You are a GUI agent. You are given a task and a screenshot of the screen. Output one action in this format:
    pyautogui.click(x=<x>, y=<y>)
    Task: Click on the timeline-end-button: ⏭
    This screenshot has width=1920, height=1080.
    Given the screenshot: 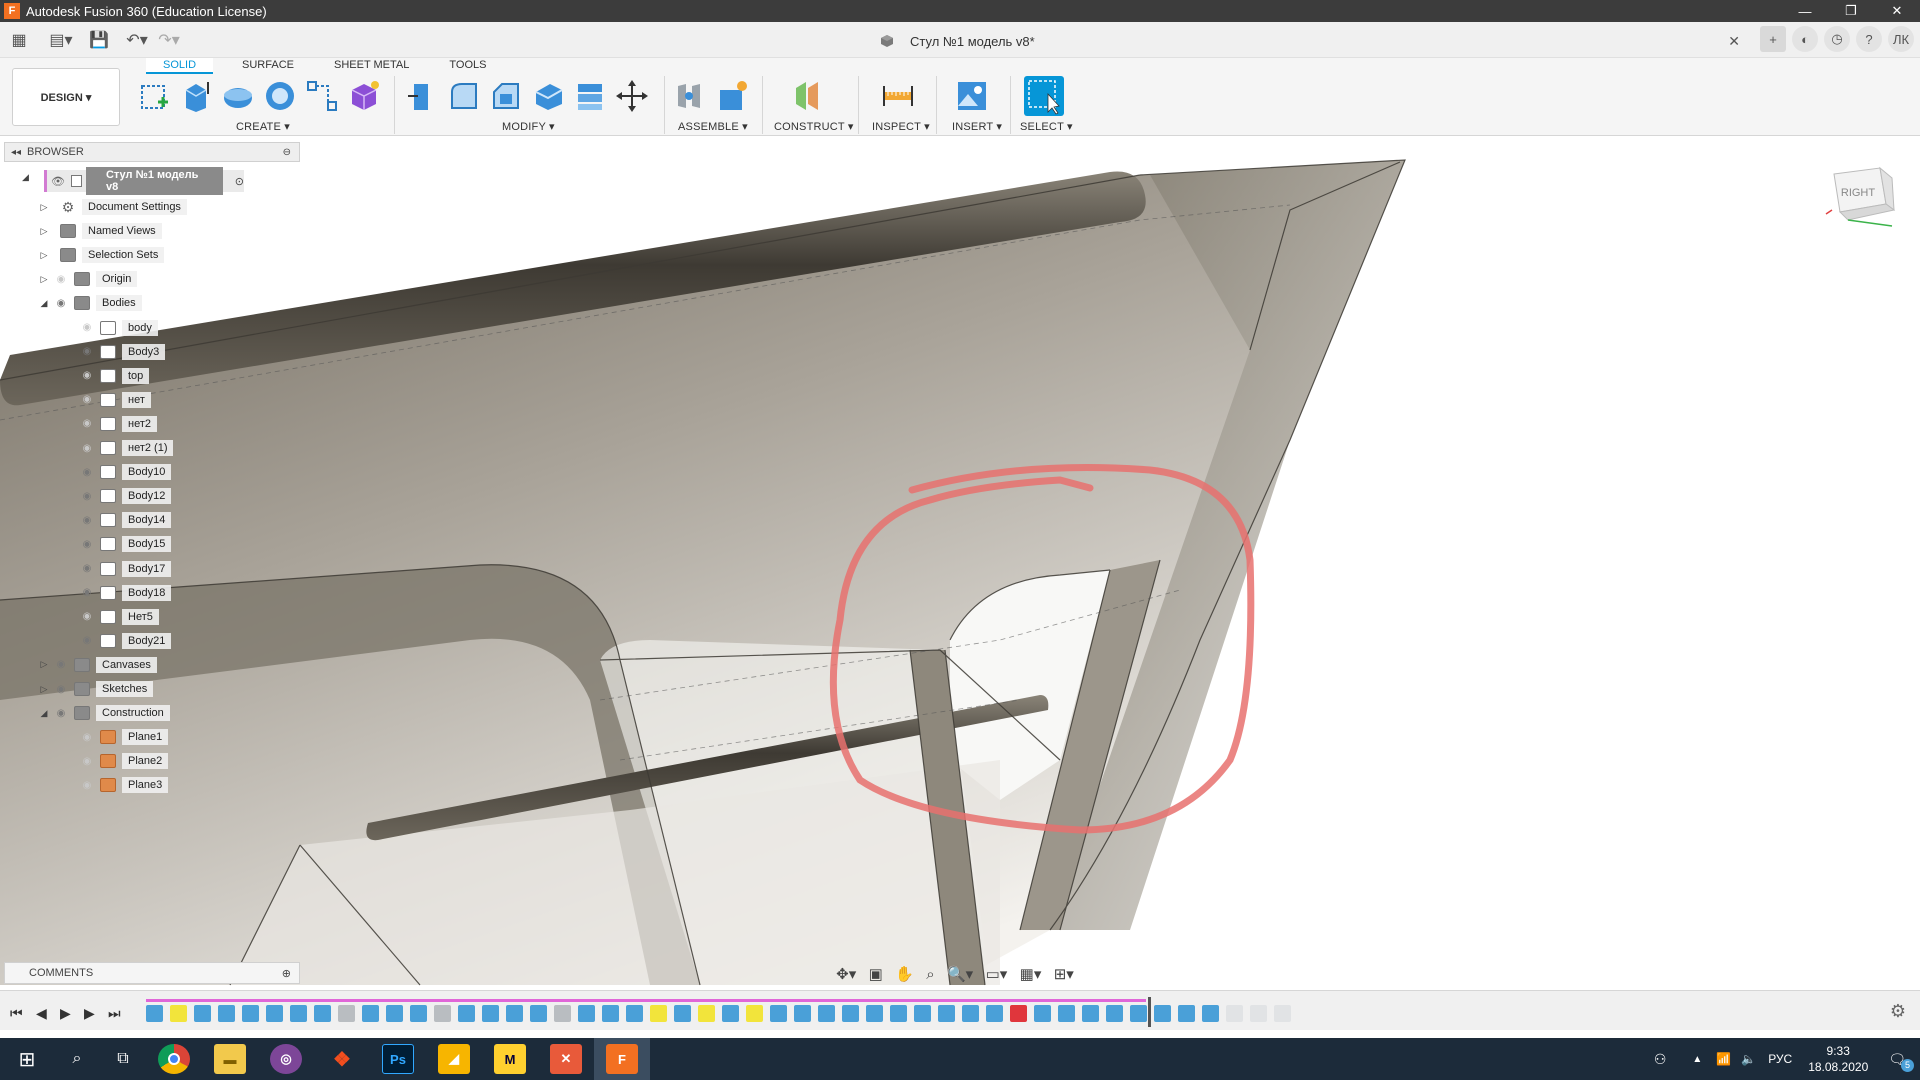 What is the action you would take?
    pyautogui.click(x=114, y=1013)
    